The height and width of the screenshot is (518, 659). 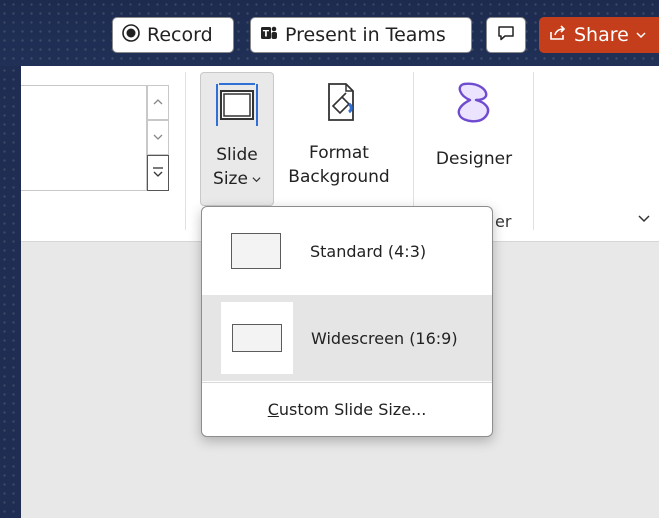 What do you see at coordinates (84, 138) in the screenshot?
I see `gallery-box` at bounding box center [84, 138].